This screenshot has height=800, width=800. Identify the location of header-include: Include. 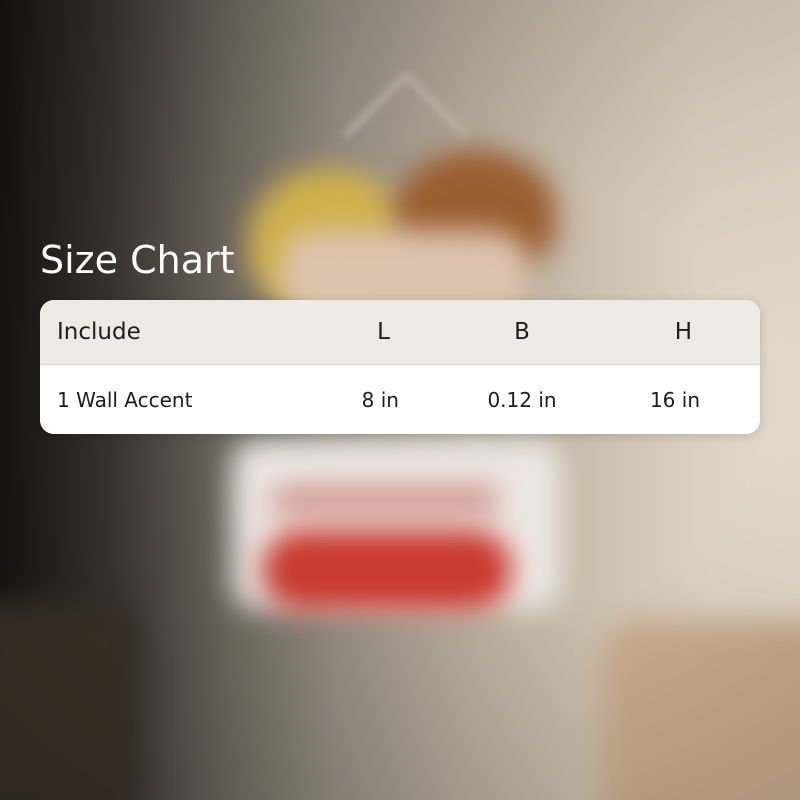
(99, 332).